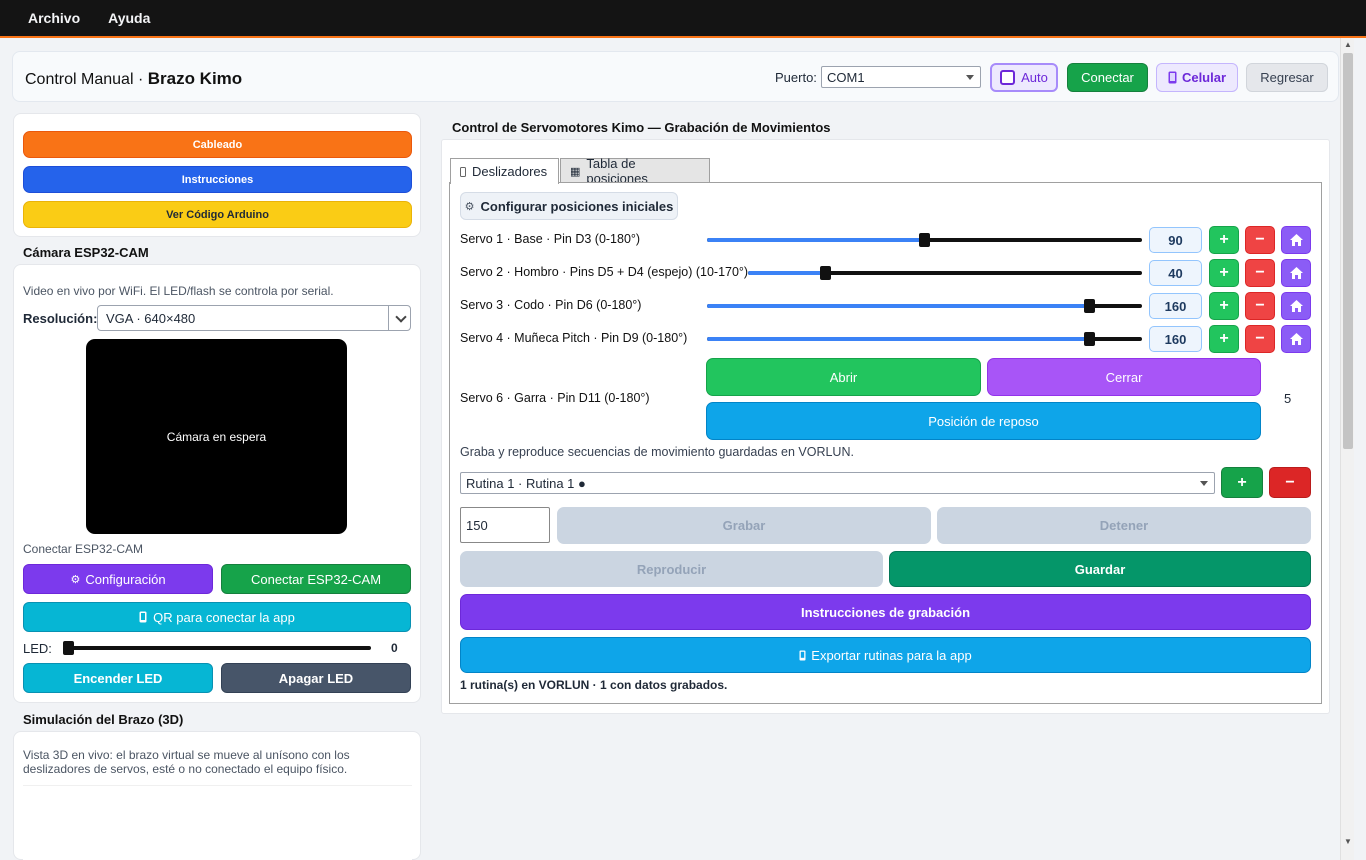 The height and width of the screenshot is (860, 1366). Describe the element at coordinates (1034, 77) in the screenshot. I see `auto-label: Auto` at that location.